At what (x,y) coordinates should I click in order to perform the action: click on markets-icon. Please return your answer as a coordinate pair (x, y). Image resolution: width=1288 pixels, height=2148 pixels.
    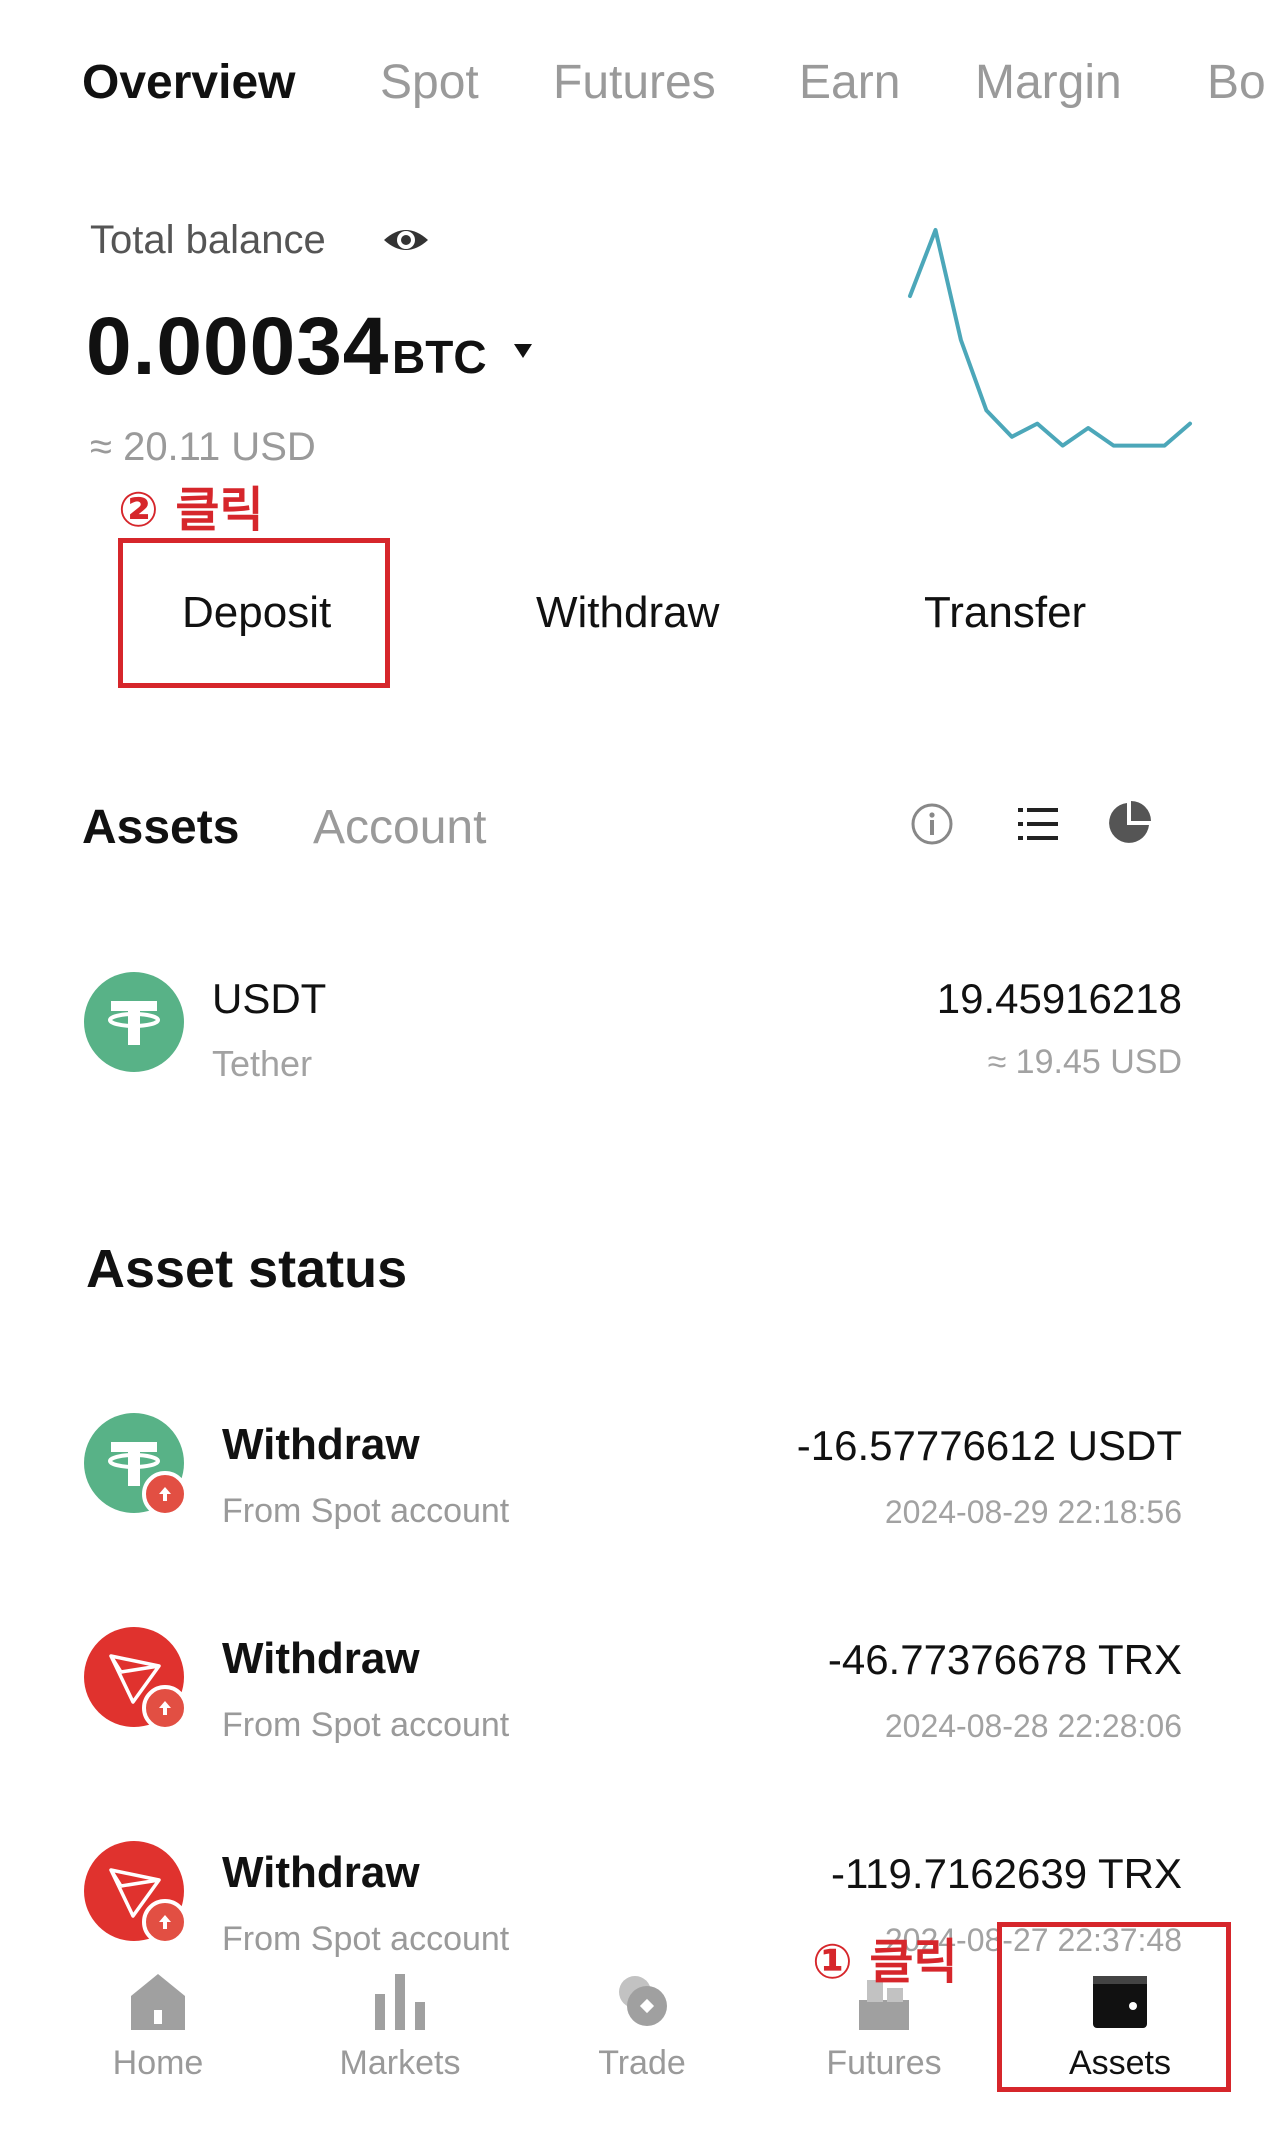
    Looking at the image, I should click on (400, 2002).